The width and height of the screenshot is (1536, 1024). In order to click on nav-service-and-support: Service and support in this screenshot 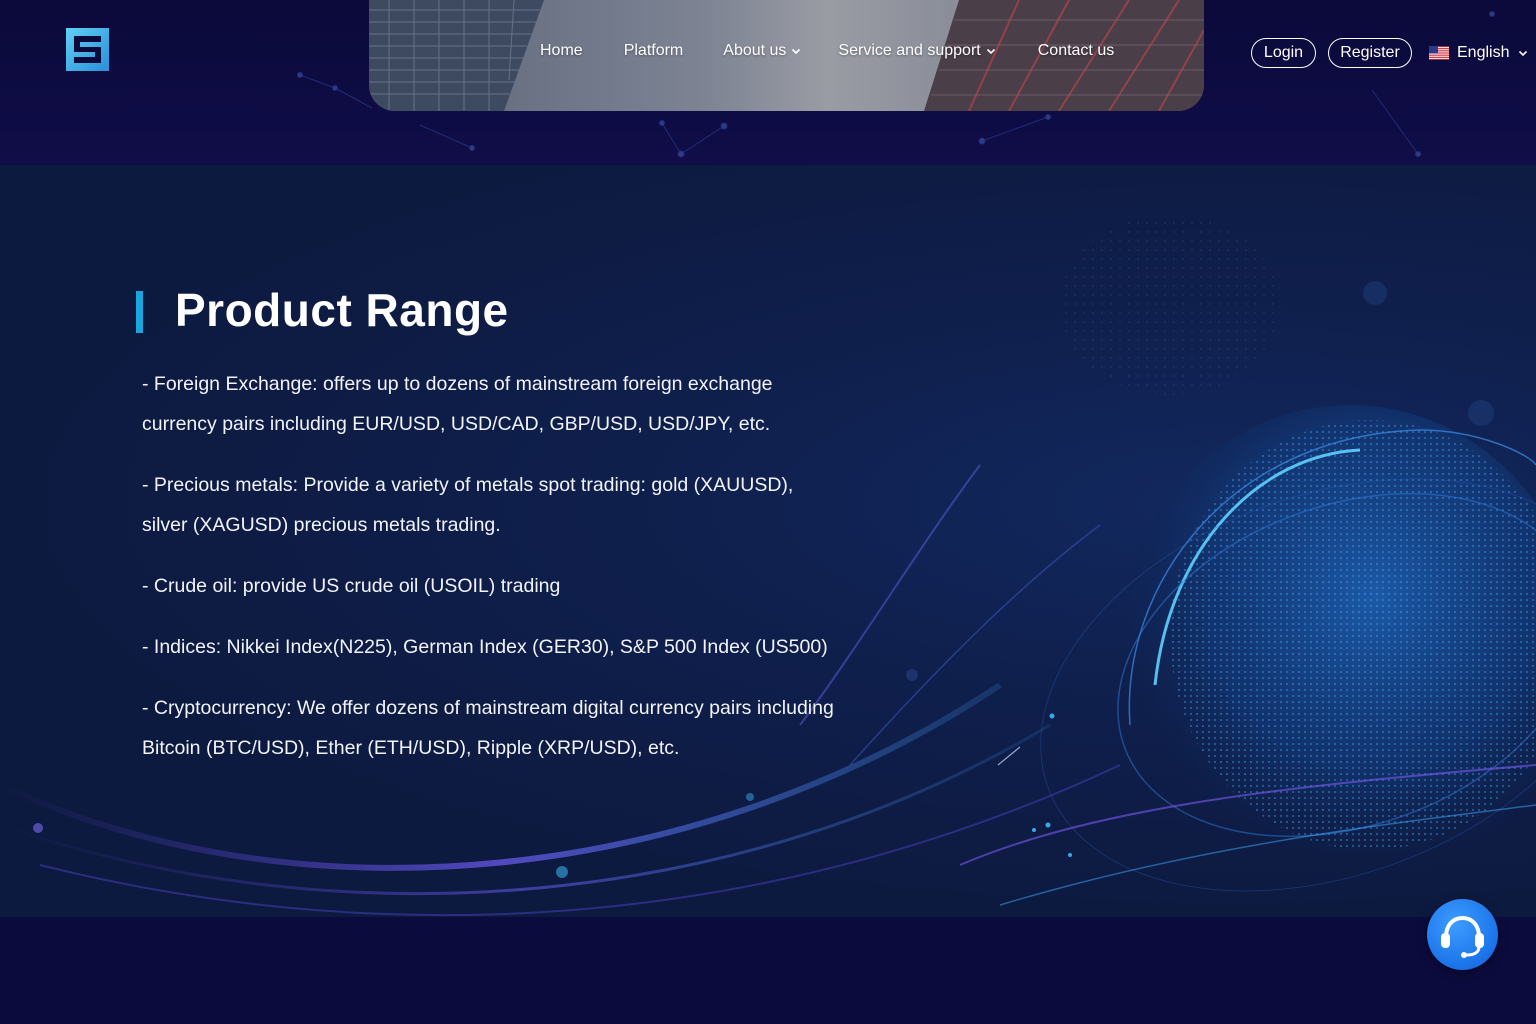, I will do `click(916, 51)`.